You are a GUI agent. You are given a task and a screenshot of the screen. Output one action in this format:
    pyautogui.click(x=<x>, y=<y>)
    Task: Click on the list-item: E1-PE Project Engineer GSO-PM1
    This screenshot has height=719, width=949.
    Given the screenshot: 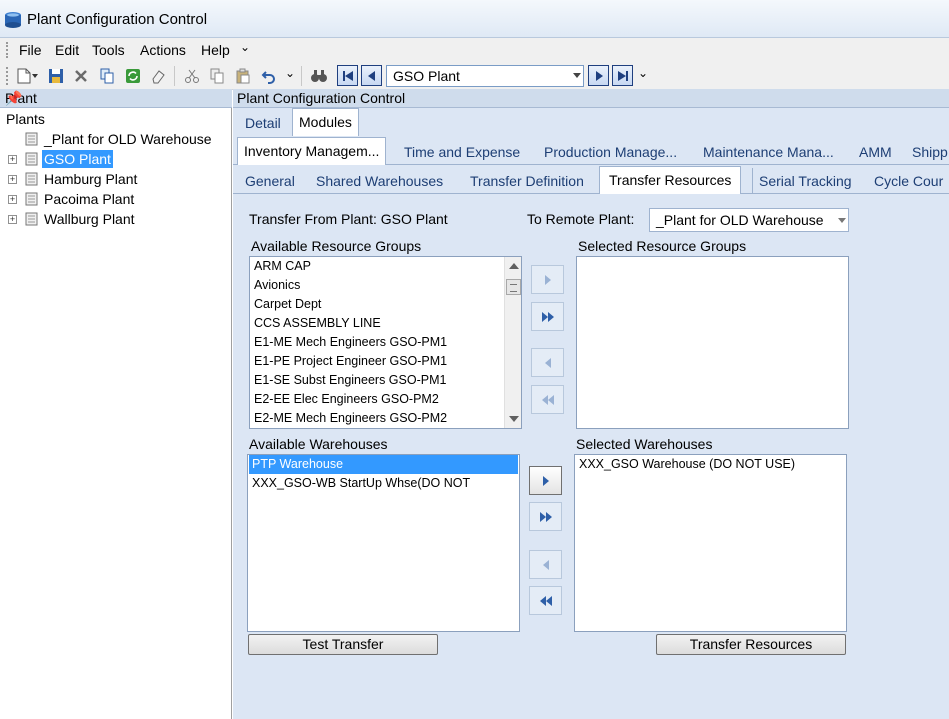 What is the action you would take?
    pyautogui.click(x=350, y=361)
    